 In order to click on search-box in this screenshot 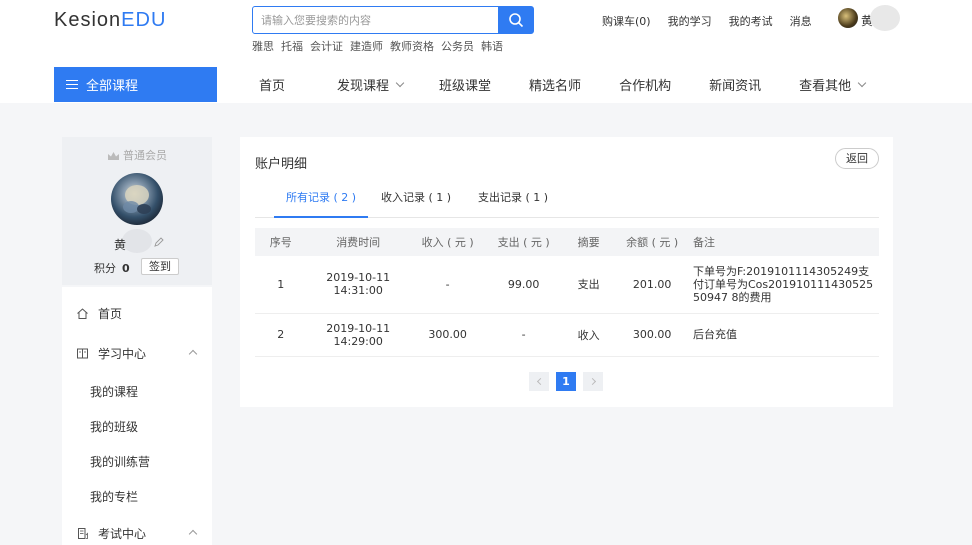, I will do `click(393, 20)`.